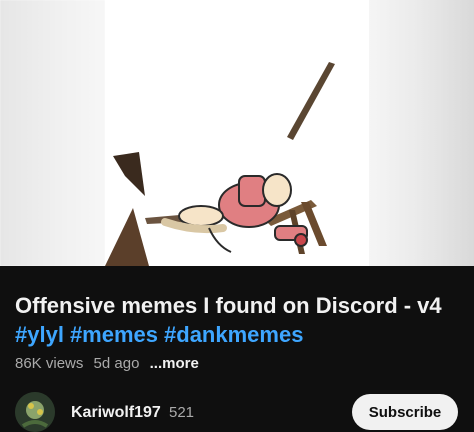 The height and width of the screenshot is (432, 474). I want to click on view-count: 86K views, so click(49, 363).